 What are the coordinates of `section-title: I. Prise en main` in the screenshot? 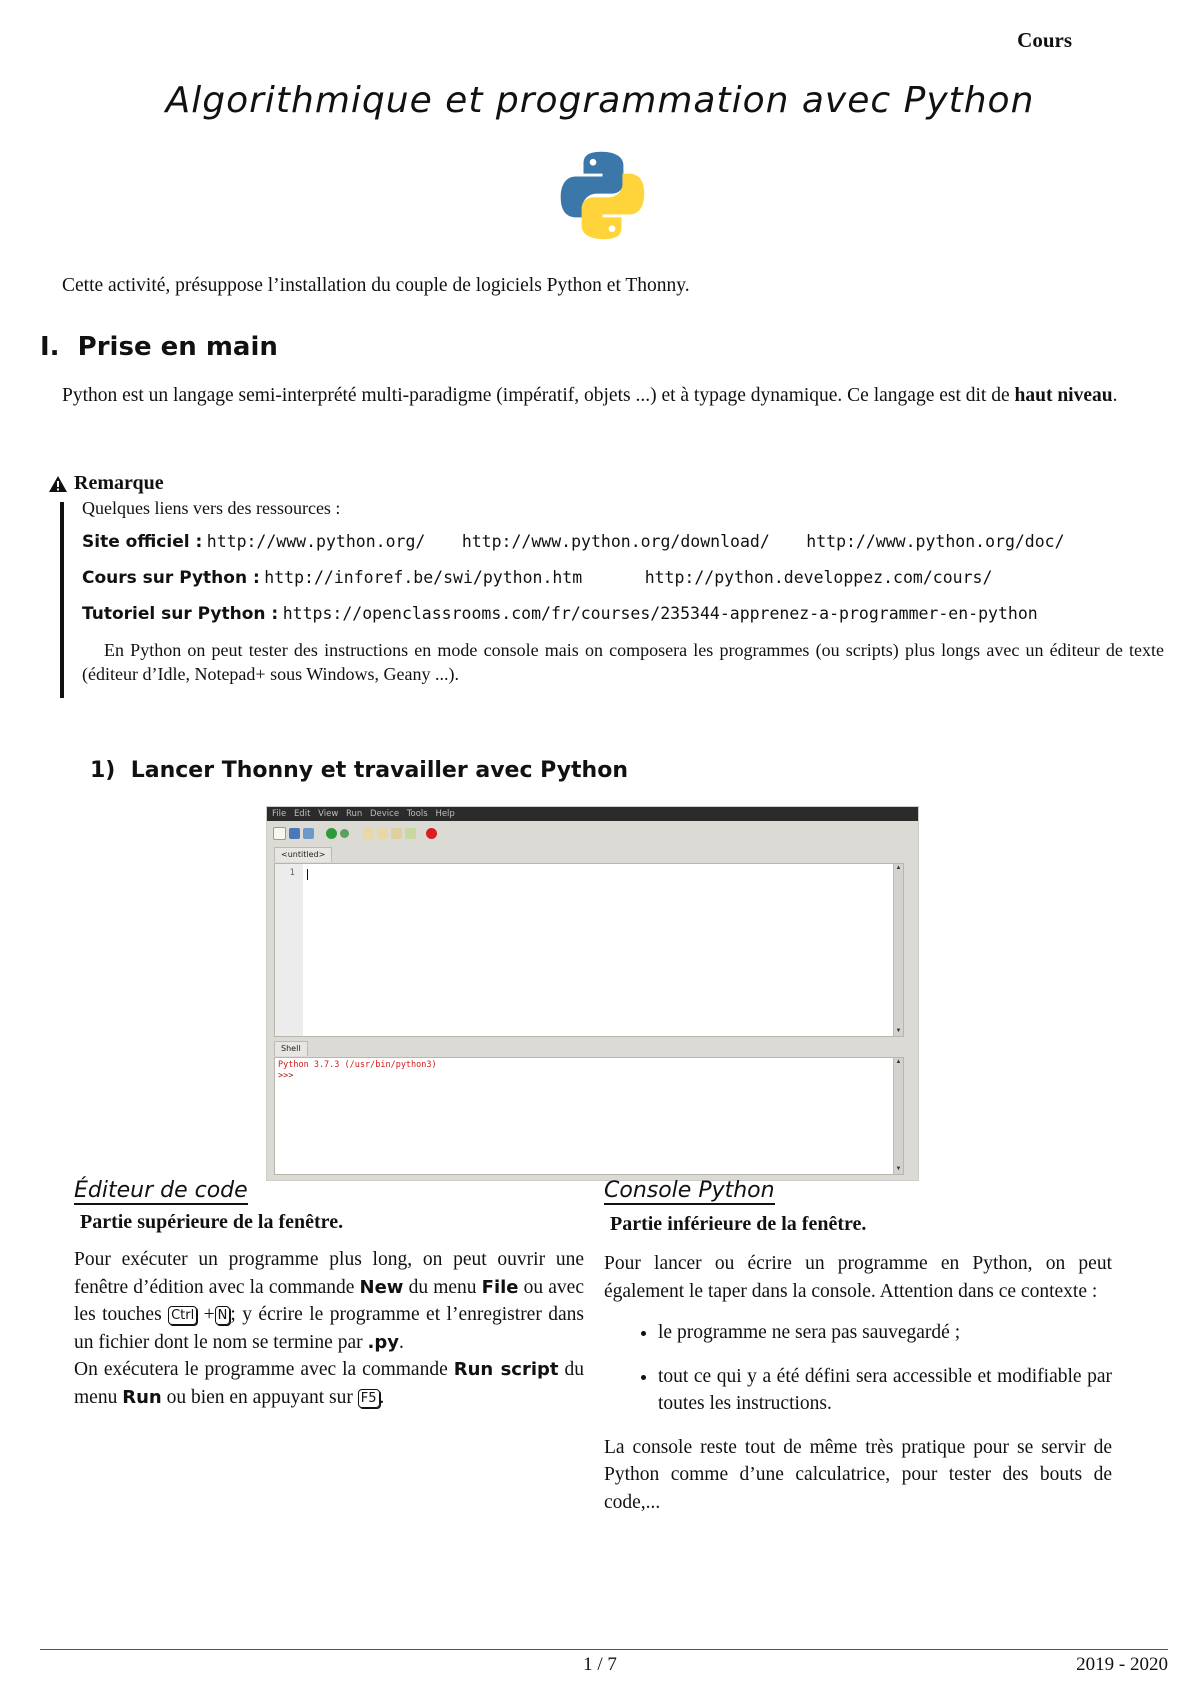 It's located at (159, 347).